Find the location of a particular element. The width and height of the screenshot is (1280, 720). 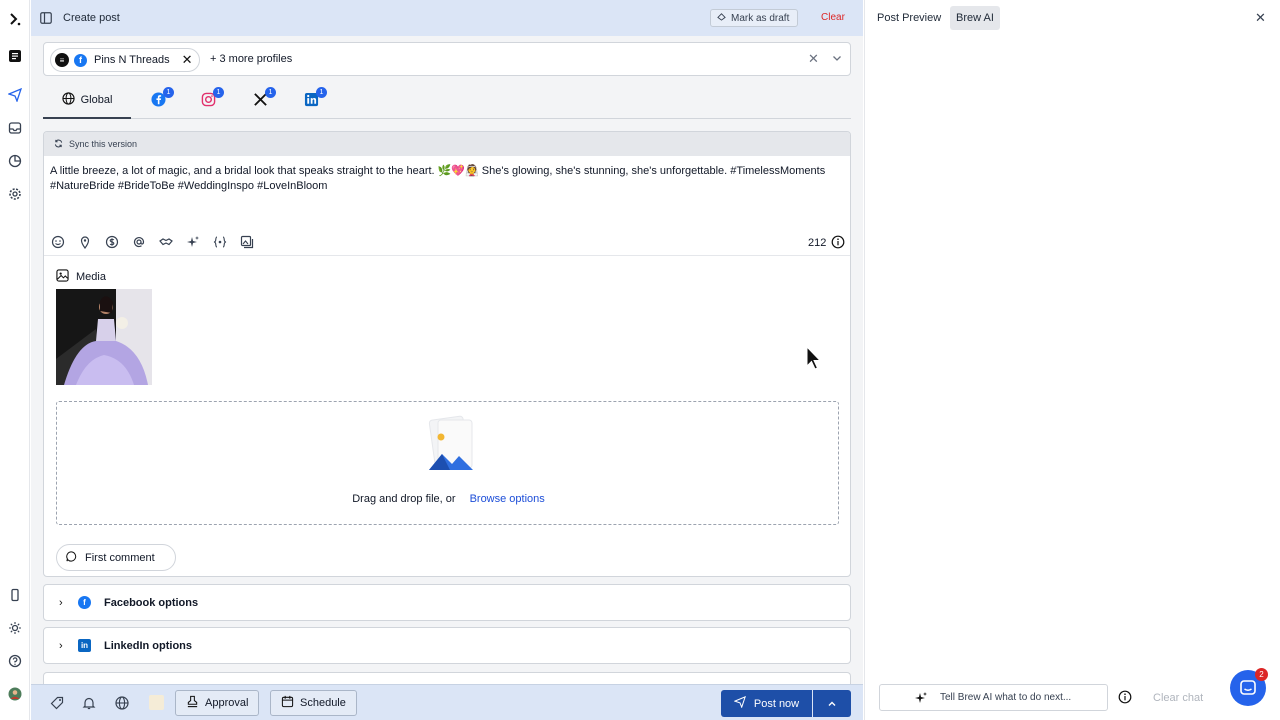

sync-version-bar: Sync this version is located at coordinates (447, 144).